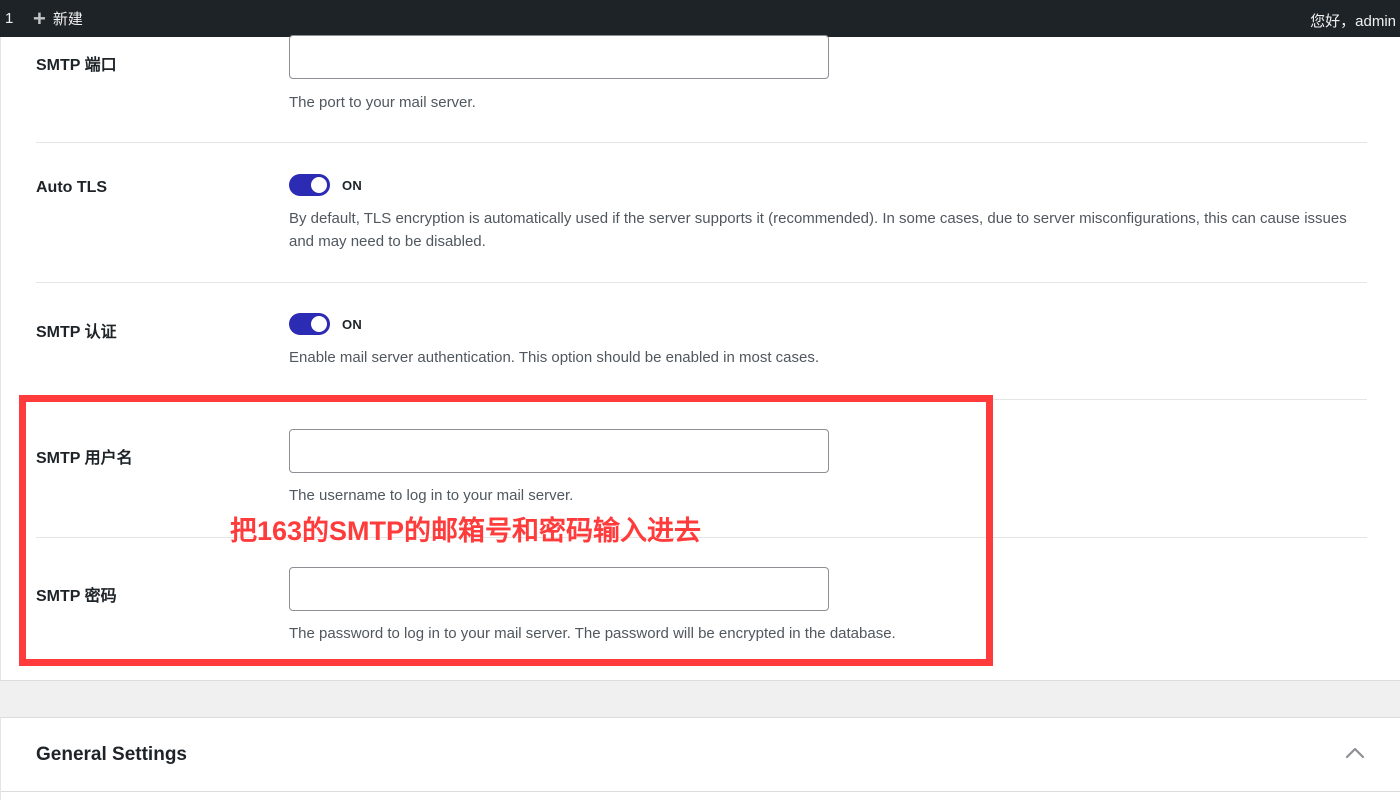 The height and width of the screenshot is (800, 1400). What do you see at coordinates (309, 324) in the screenshot?
I see `smtp-auth-toggle` at bounding box center [309, 324].